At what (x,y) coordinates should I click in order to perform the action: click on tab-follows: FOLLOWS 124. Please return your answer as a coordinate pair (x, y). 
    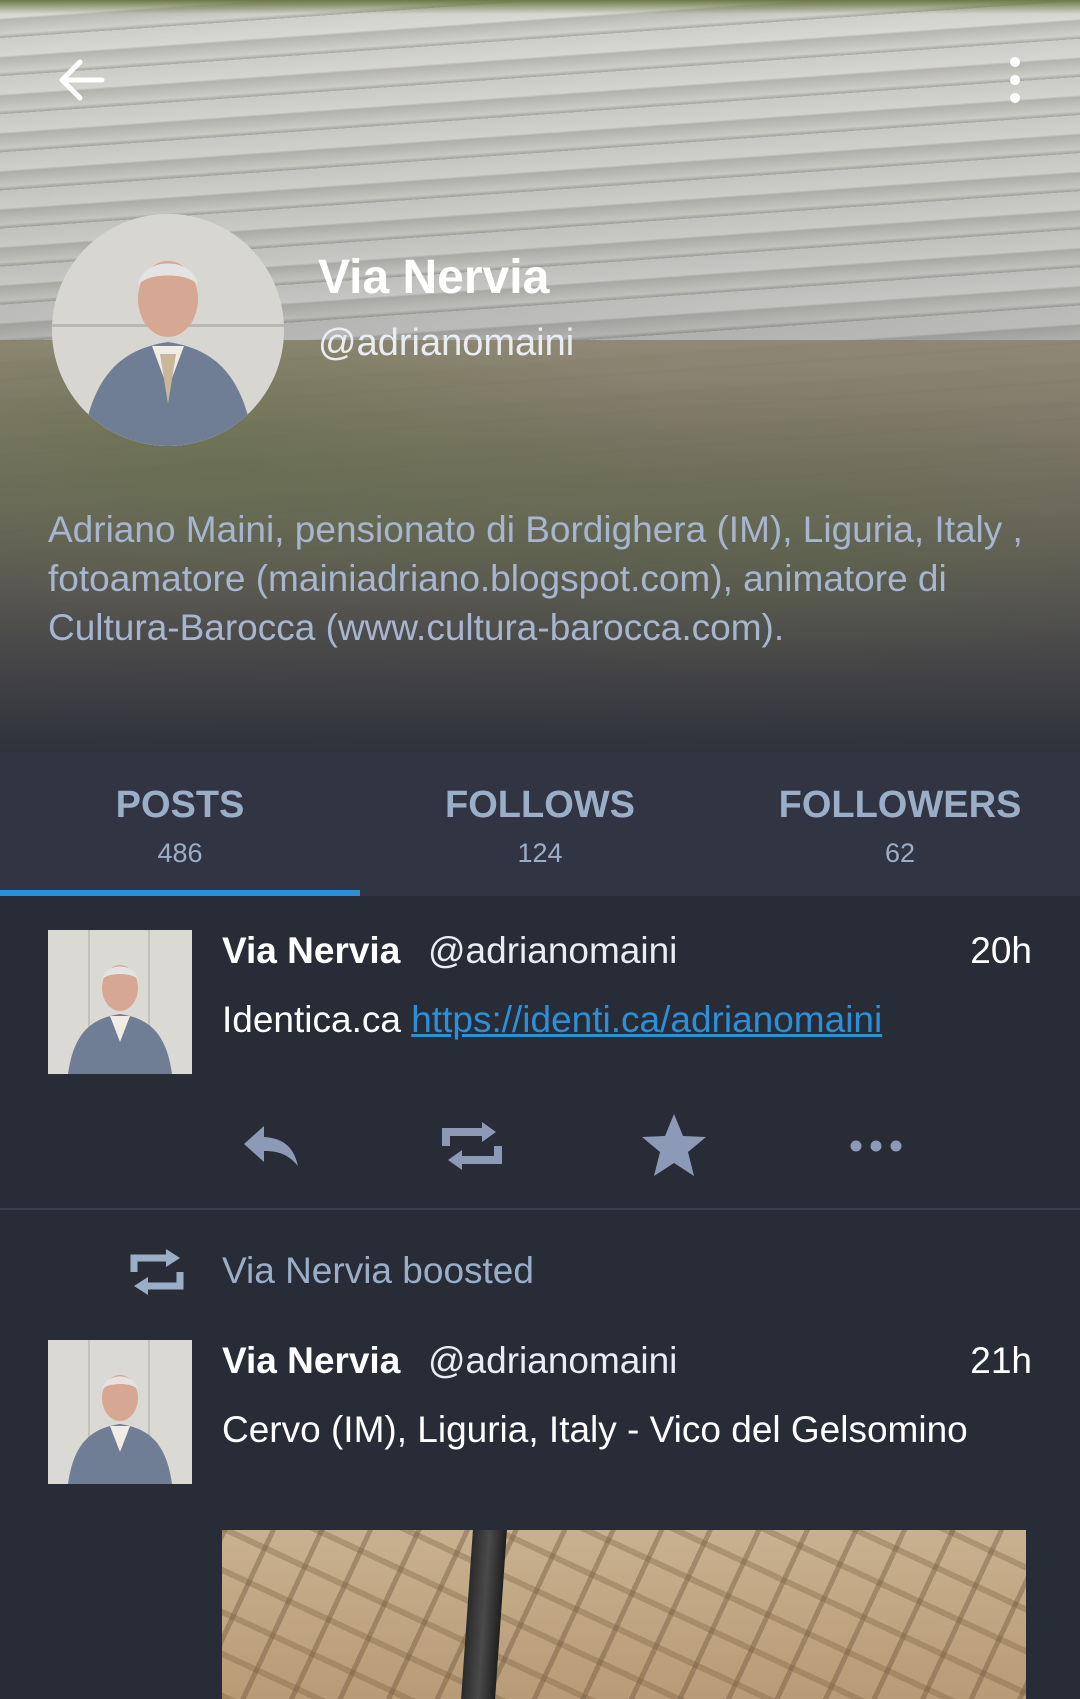
    Looking at the image, I should click on (540, 824).